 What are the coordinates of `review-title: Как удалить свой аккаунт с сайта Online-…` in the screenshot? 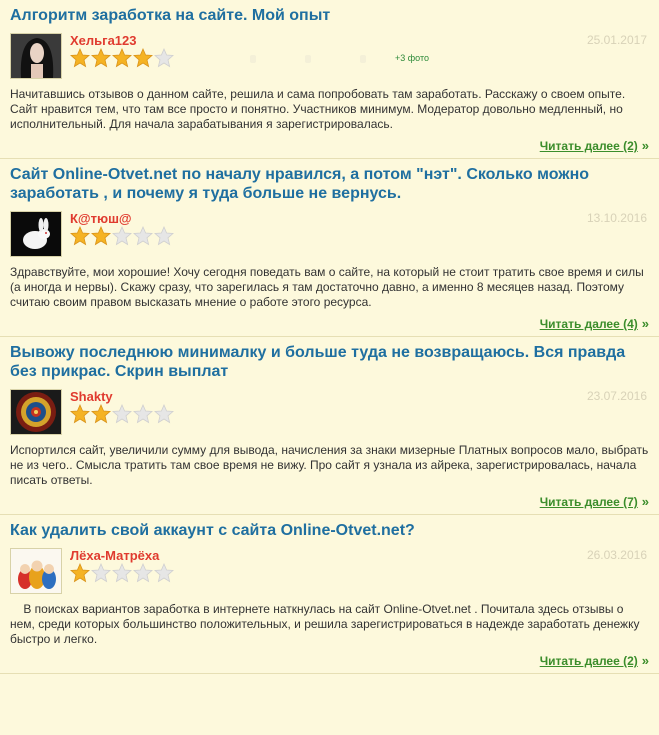 It's located at (329, 530).